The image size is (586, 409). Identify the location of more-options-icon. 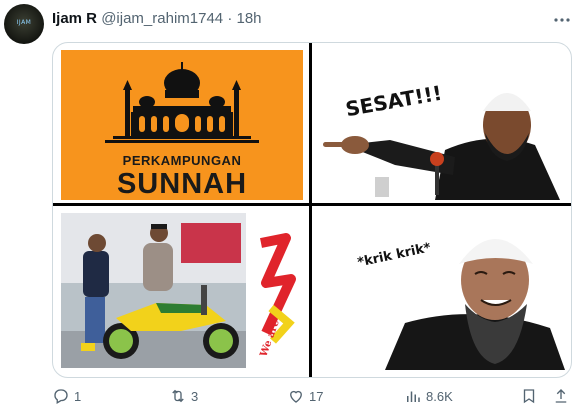
(562, 20).